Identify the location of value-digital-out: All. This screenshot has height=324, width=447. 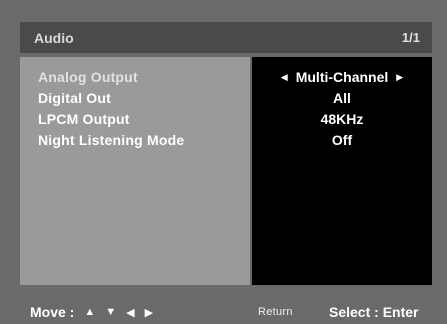
(342, 98).